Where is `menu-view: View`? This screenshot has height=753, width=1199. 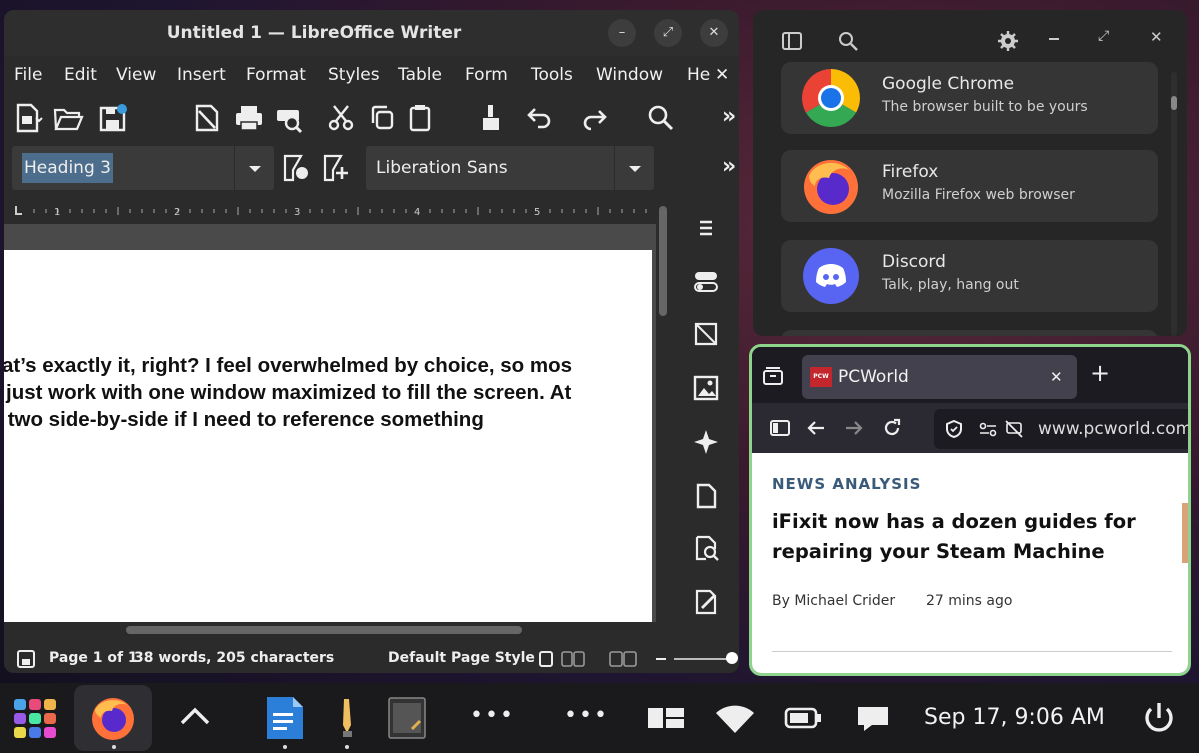
menu-view: View is located at coordinates (136, 75).